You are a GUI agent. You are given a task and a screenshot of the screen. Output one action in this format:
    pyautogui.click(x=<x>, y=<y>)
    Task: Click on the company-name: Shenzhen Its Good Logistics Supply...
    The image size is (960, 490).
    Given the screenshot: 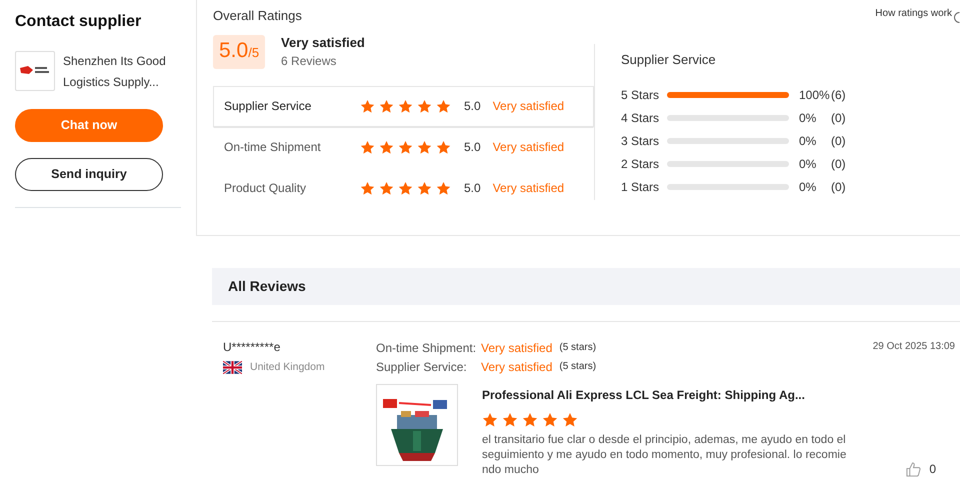 What is the action you would take?
    pyautogui.click(x=122, y=72)
    